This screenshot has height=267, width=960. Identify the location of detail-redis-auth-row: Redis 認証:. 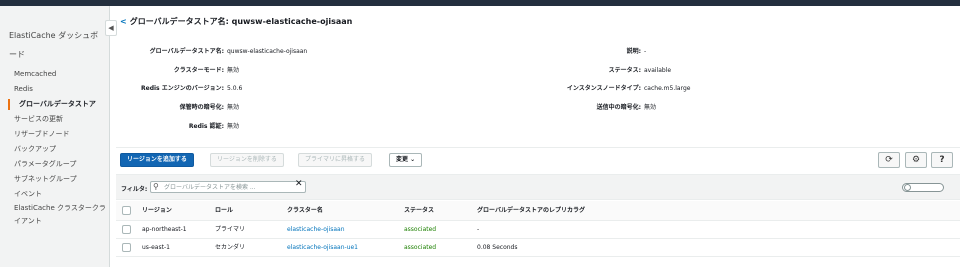
(170, 127).